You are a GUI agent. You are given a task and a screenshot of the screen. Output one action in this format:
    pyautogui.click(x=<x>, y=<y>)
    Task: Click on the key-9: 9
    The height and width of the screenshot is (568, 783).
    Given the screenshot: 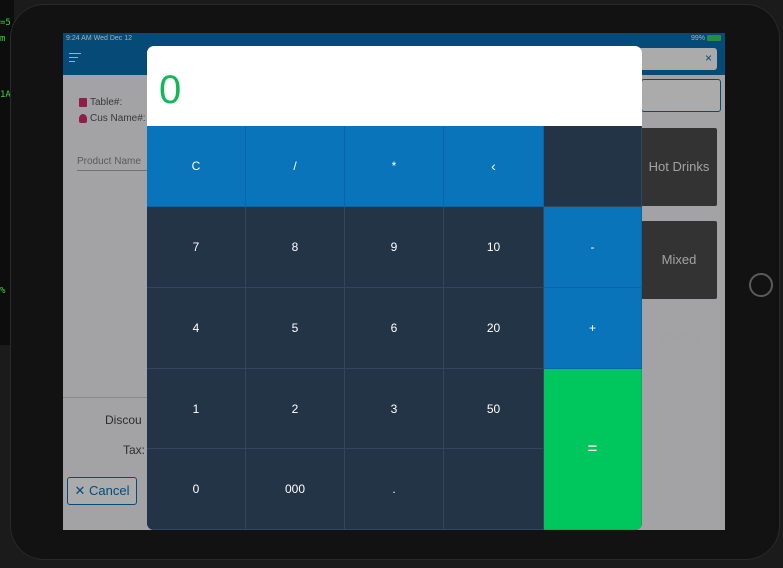 What is the action you would take?
    pyautogui.click(x=394, y=247)
    